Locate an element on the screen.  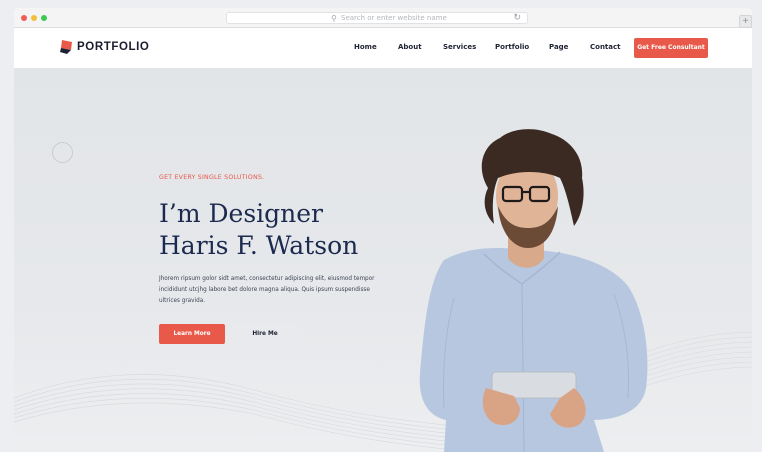
page-footer-edge is located at coordinates (381, 455).